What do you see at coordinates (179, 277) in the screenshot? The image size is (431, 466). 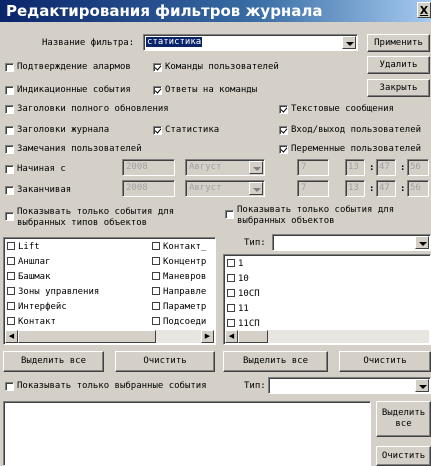 I see `list-item: Маневров` at bounding box center [179, 277].